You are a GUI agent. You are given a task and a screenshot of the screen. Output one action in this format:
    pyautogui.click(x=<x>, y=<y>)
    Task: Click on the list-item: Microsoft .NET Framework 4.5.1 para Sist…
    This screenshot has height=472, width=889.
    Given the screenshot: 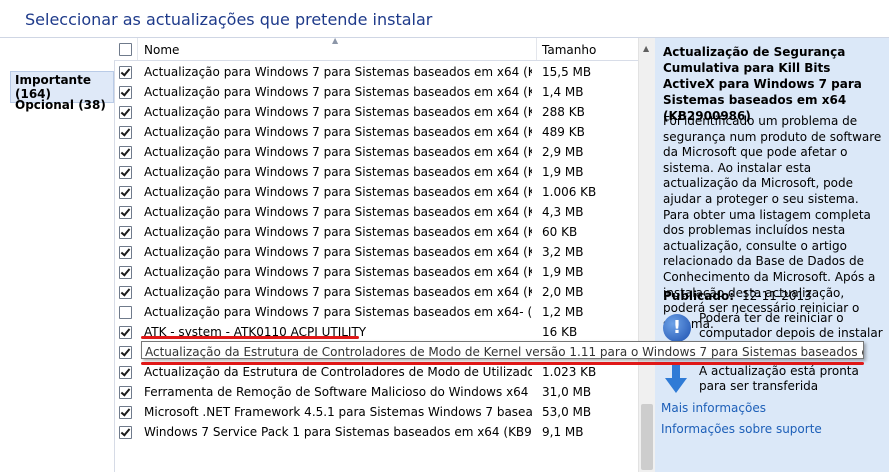 What is the action you would take?
    pyautogui.click(x=376, y=412)
    